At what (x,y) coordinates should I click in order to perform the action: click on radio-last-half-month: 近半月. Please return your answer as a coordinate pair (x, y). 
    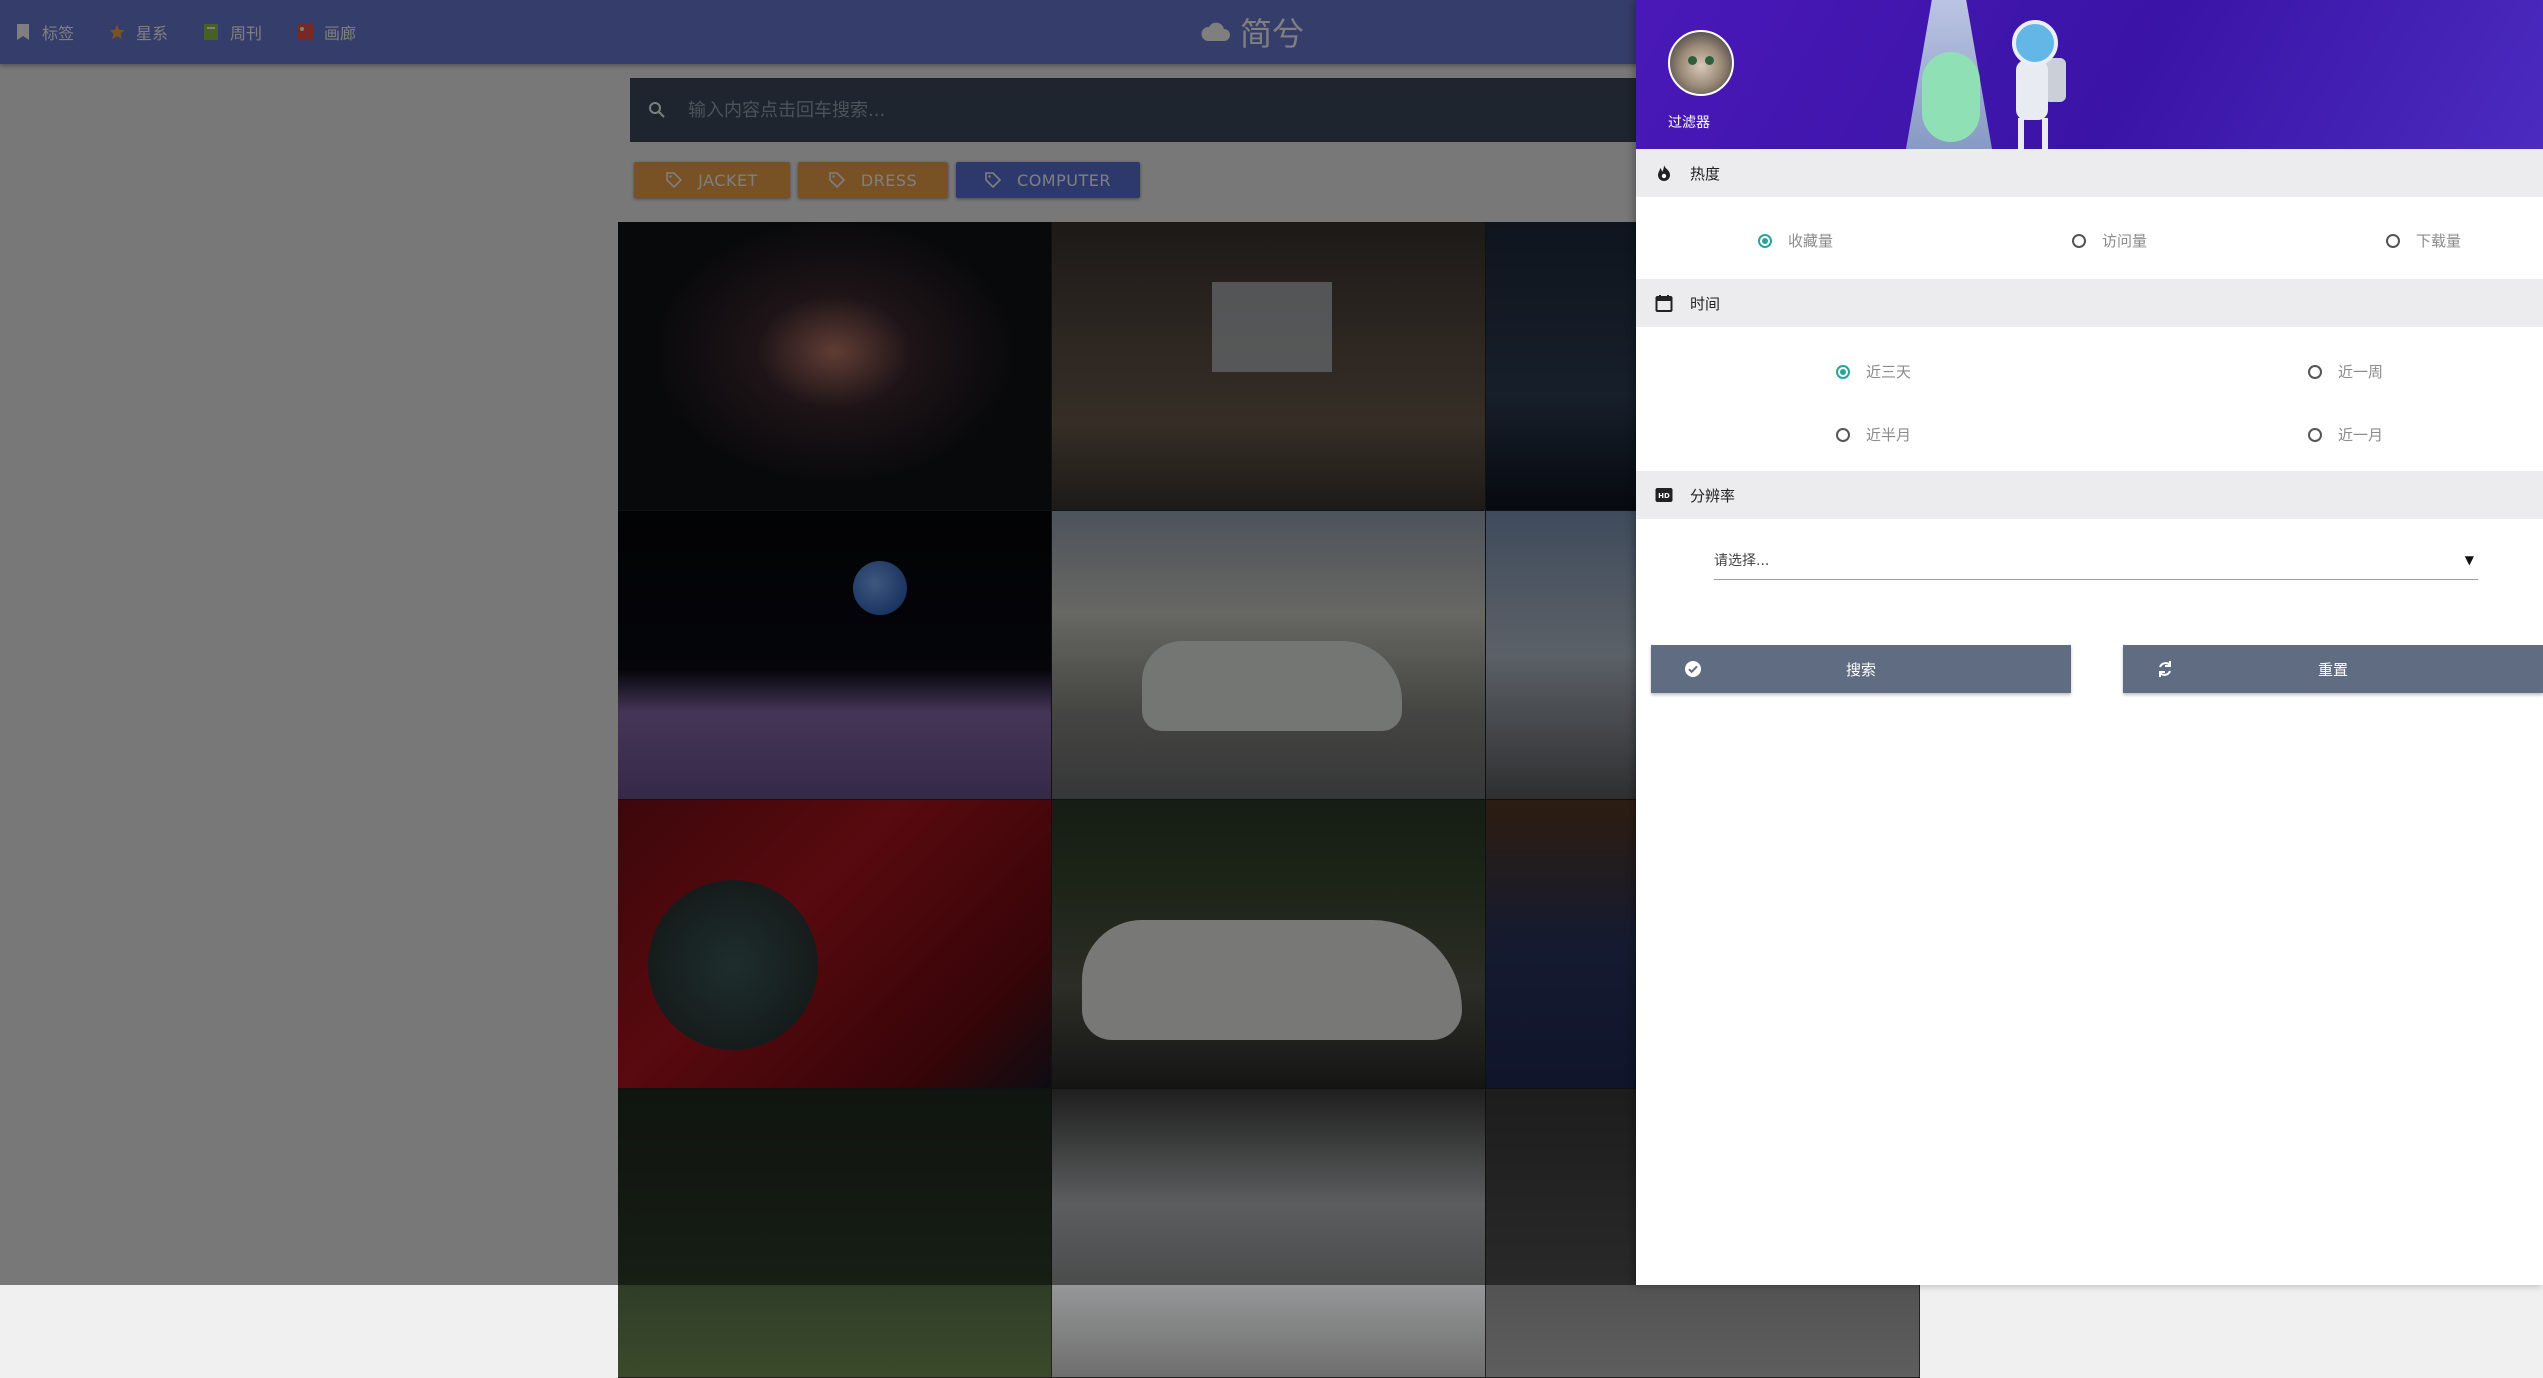
    Looking at the image, I should click on (1873, 434).